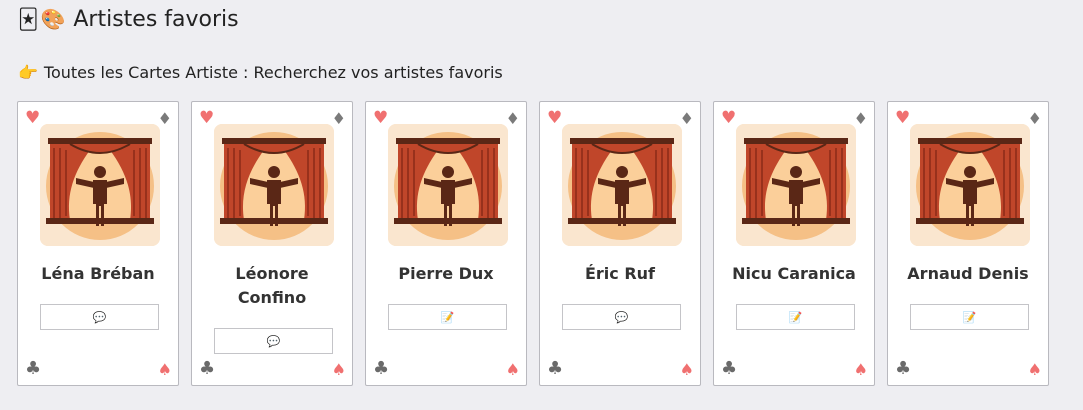  What do you see at coordinates (53, 19) in the screenshot?
I see `palette-icon: 🎨` at bounding box center [53, 19].